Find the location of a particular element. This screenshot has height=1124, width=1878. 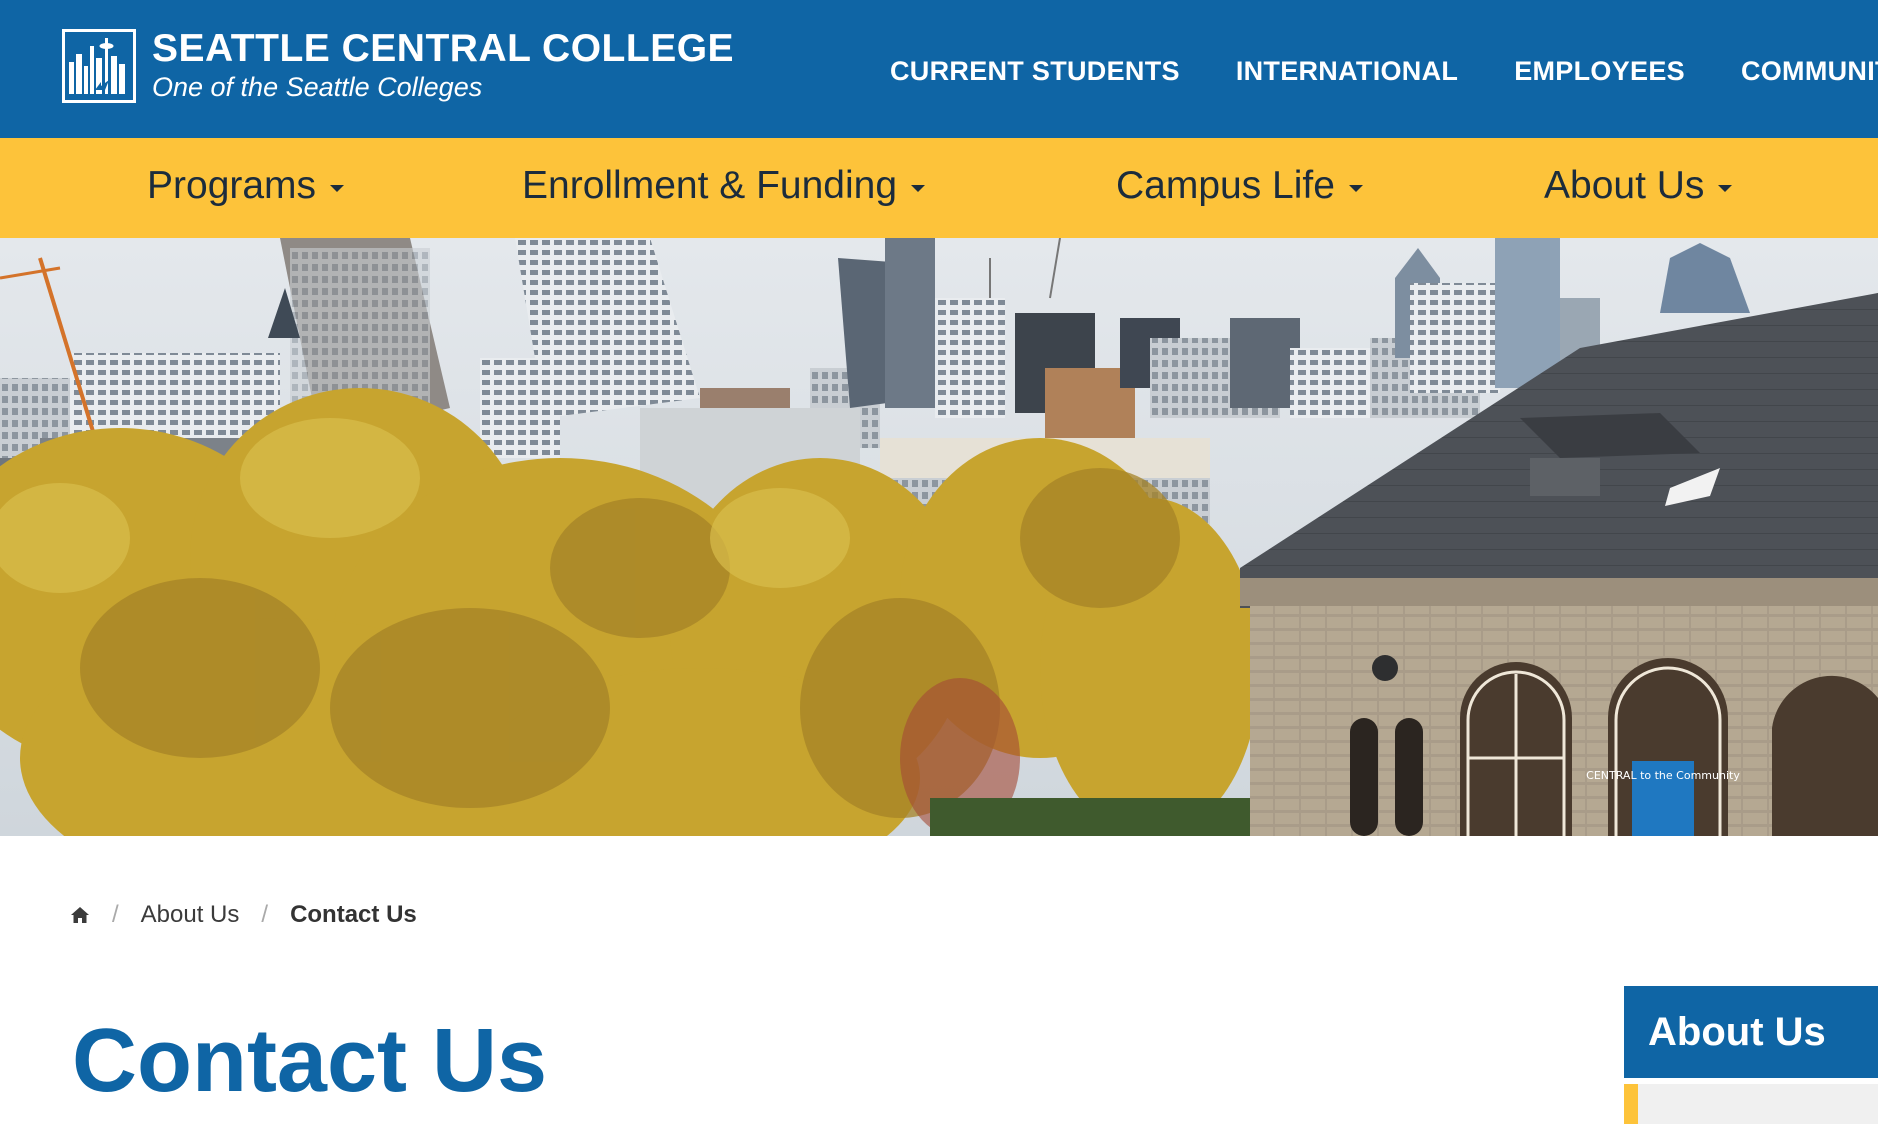

nav-current-students: CURRENT STUDENTS is located at coordinates (1035, 74).